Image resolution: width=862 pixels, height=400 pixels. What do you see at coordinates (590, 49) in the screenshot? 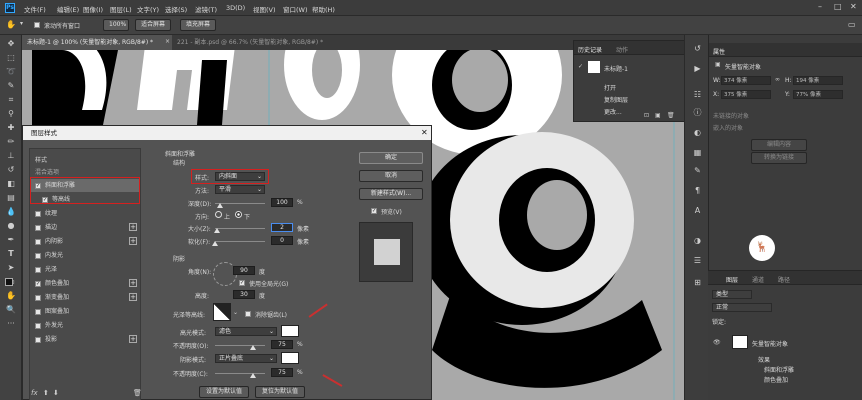
I see `tab-history: 历史记录` at bounding box center [590, 49].